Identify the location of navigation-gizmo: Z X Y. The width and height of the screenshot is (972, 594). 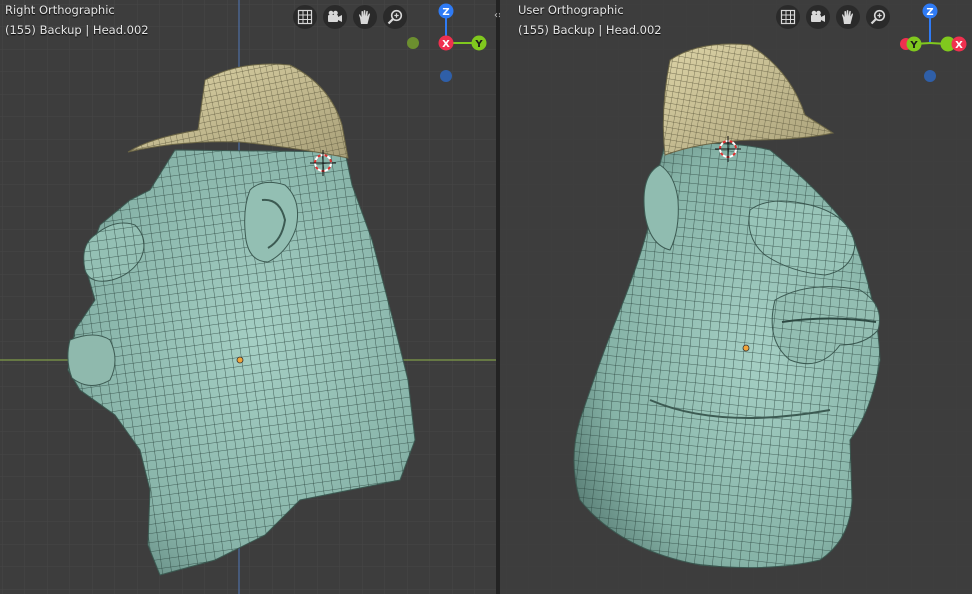
(449, 45).